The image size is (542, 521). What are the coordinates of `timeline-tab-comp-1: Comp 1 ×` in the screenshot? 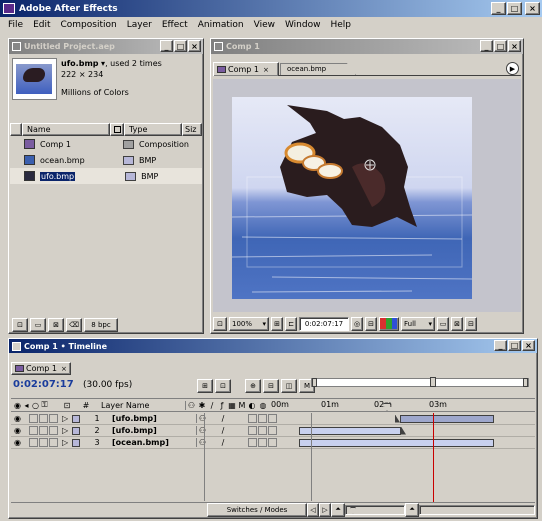 It's located at (41, 368).